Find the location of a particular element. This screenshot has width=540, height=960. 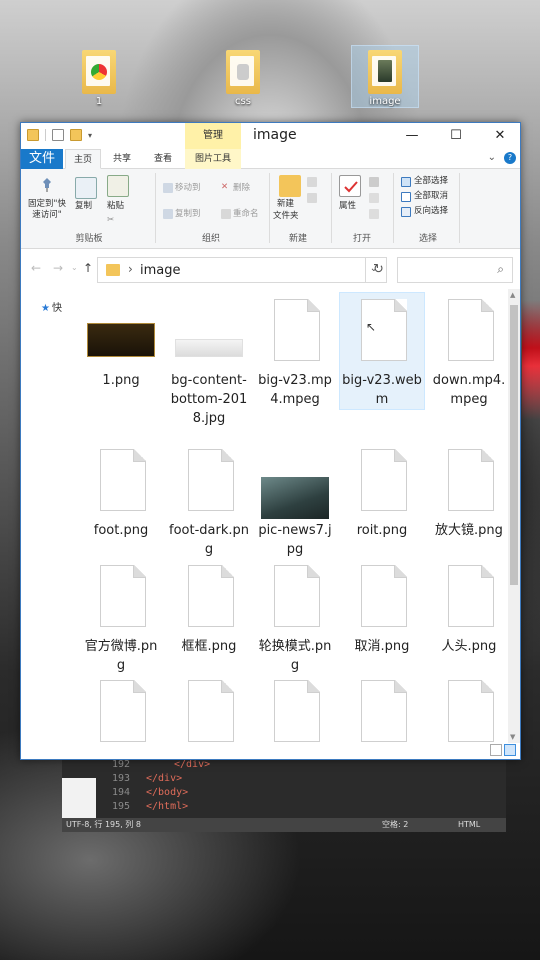

new-folder-icon is located at coordinates (290, 186).